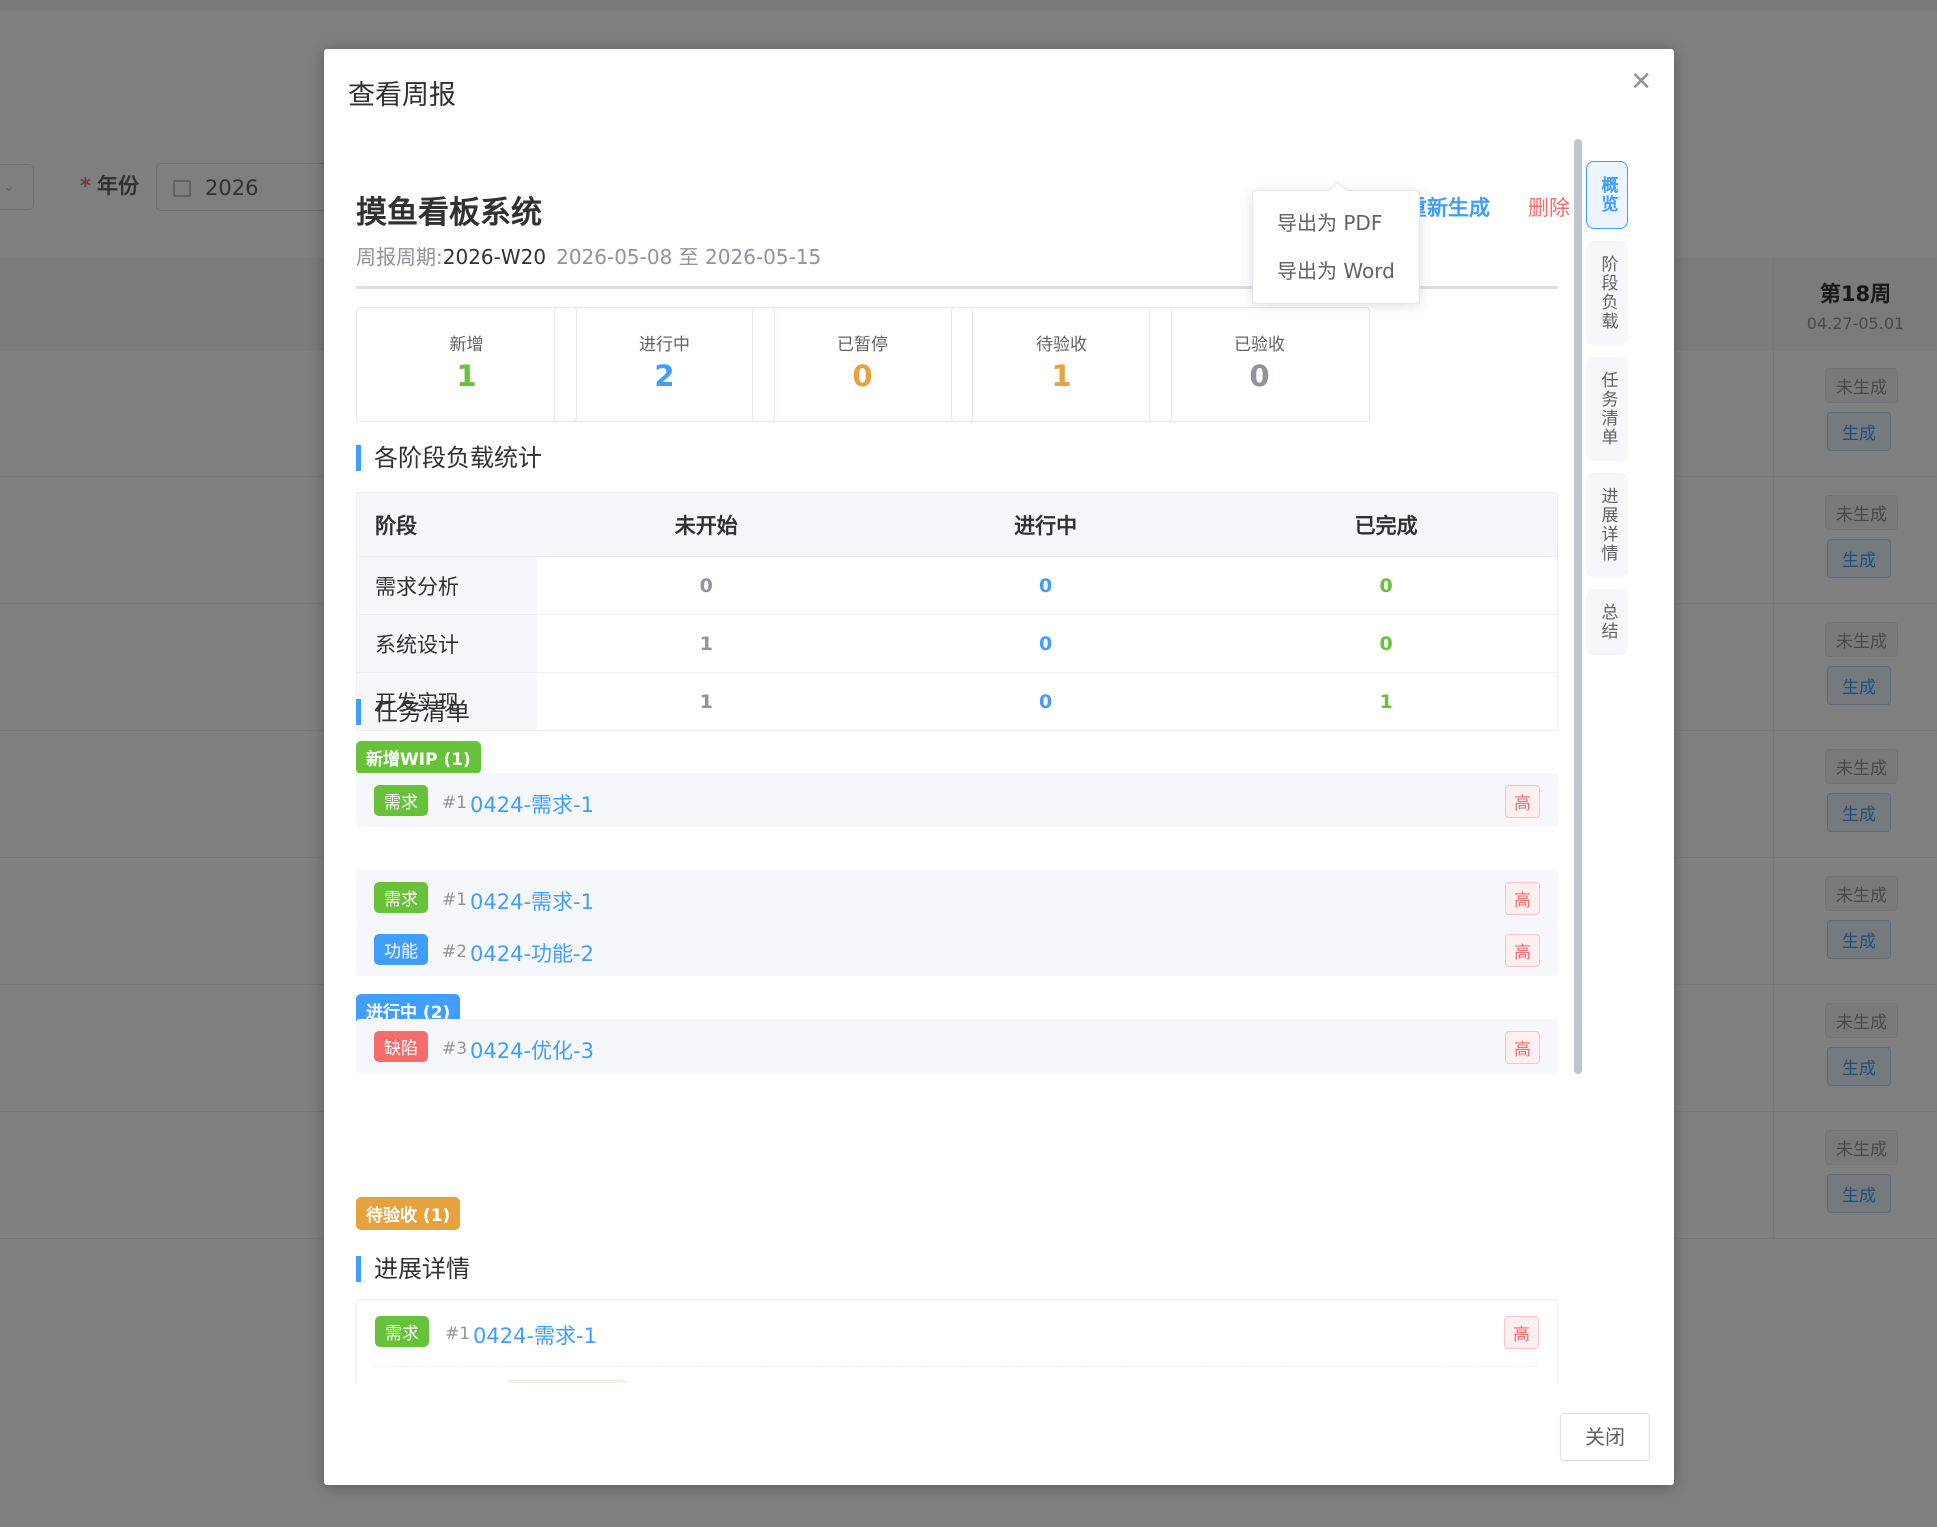  I want to click on report-period: 周报周期:2026-W20 2026-05-08 至 2026-05-15, so click(589, 257).